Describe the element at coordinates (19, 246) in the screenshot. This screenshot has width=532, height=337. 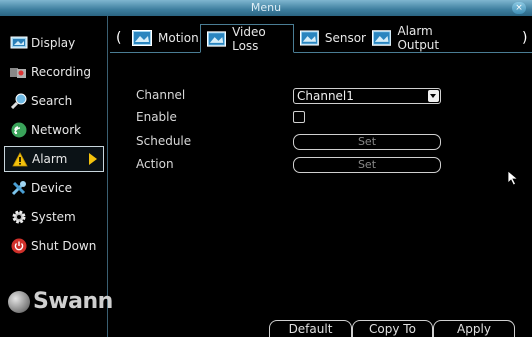
I see `power-icon` at that location.